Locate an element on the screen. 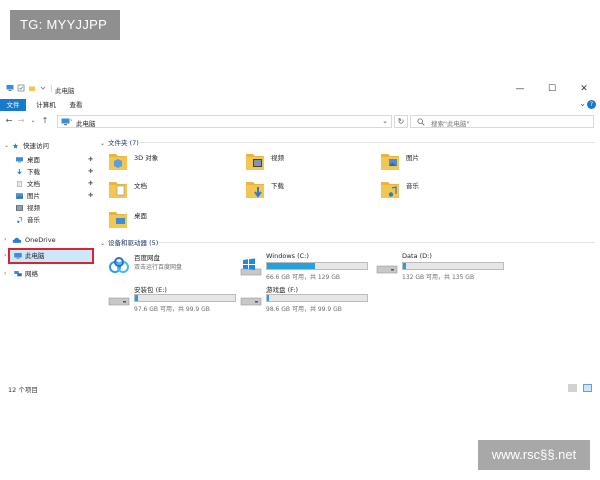 The height and width of the screenshot is (480, 600). search-icon is located at coordinates (421, 122).